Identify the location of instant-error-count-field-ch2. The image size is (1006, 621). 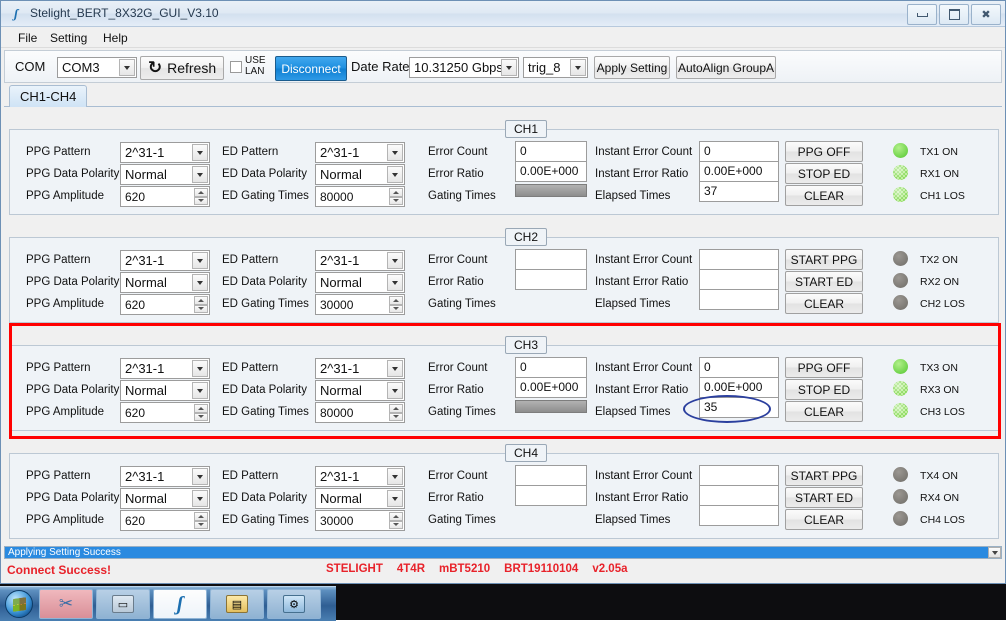
(739, 259).